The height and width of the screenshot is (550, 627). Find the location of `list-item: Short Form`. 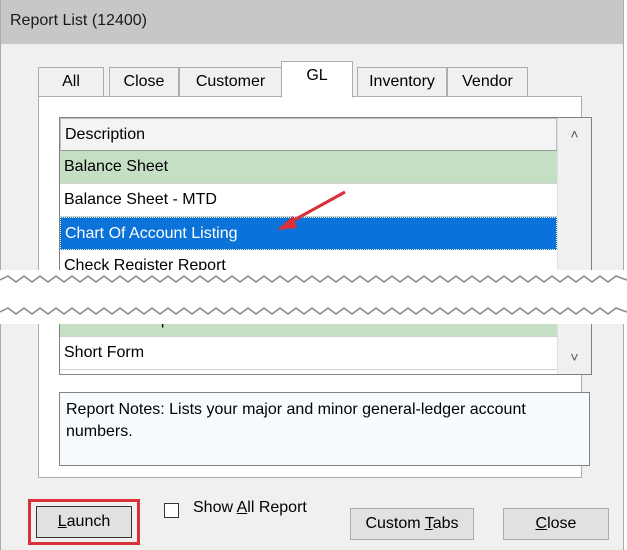

list-item: Short Form is located at coordinates (308, 353).